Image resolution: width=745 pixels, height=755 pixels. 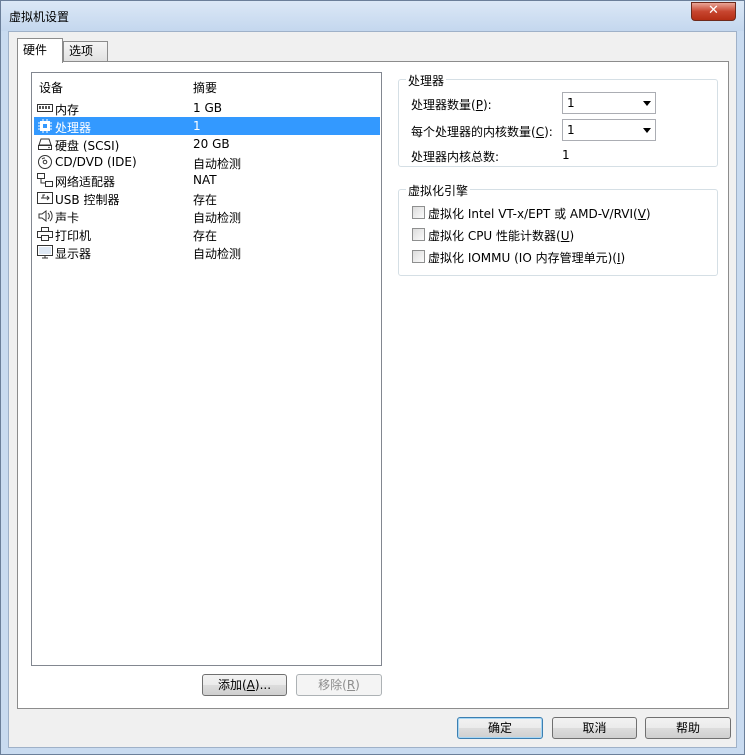 I want to click on device-summary: NAT, so click(x=205, y=180).